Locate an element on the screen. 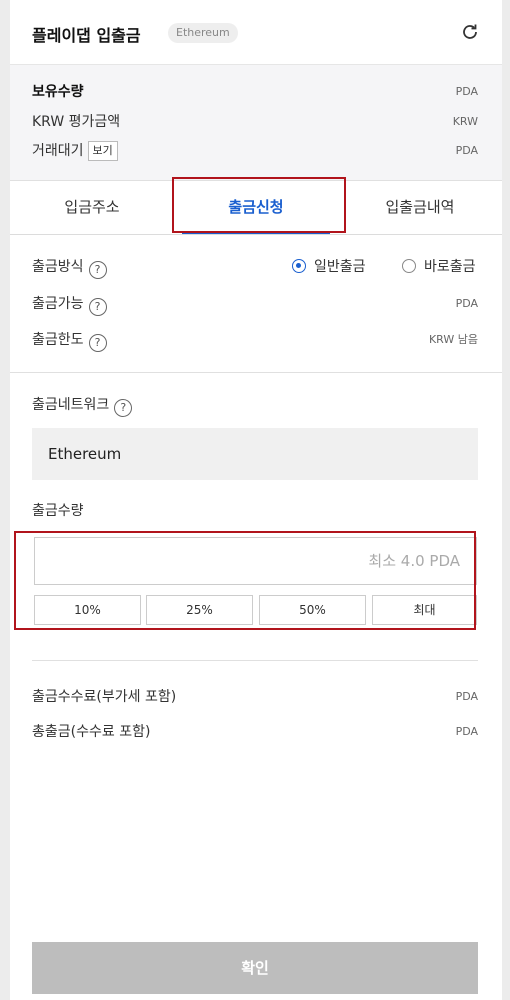 This screenshot has height=1000, width=510. confirm-button: 확인 is located at coordinates (255, 968).